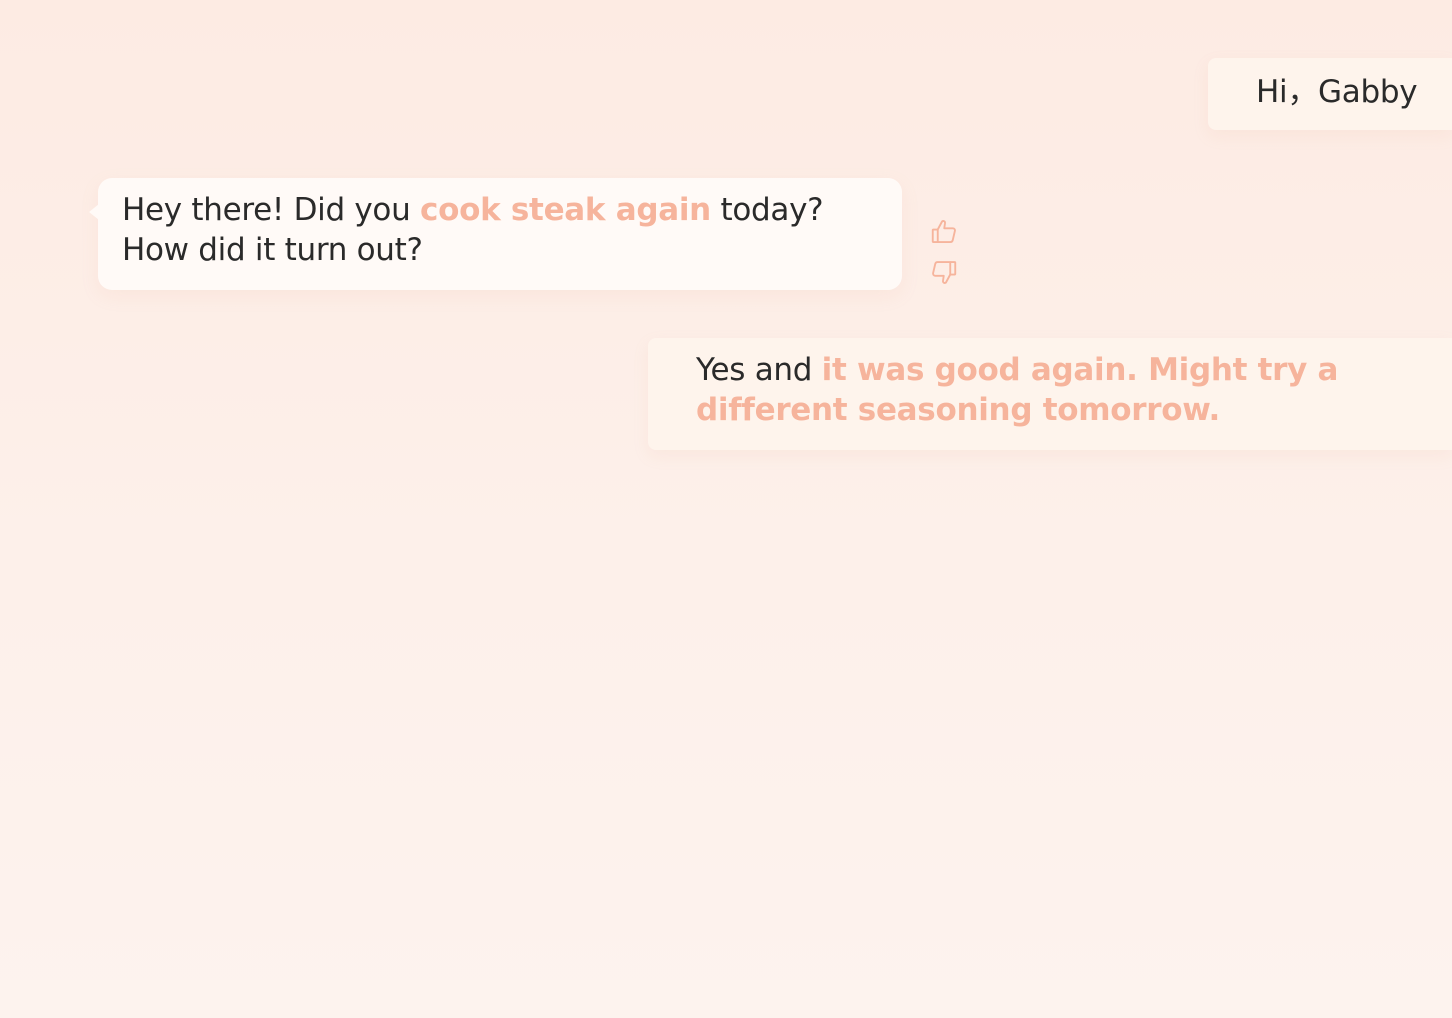 This screenshot has width=1452, height=1018. What do you see at coordinates (1337, 92) in the screenshot?
I see `greeting-text: Hi，Gabby` at bounding box center [1337, 92].